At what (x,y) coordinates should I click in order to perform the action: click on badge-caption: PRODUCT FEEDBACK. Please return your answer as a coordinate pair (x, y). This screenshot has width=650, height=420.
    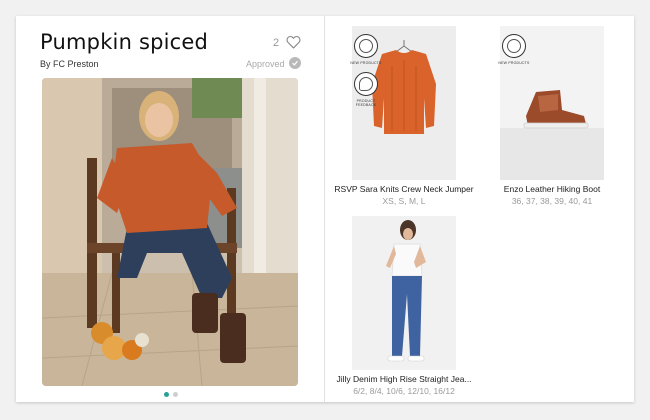
    Looking at the image, I should click on (366, 103).